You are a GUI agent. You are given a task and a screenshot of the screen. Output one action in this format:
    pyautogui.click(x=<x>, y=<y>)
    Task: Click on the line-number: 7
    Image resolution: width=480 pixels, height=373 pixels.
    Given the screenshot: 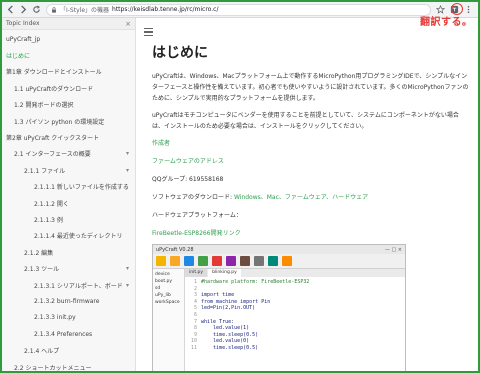 What is the action you would take?
    pyautogui.click(x=195, y=321)
    